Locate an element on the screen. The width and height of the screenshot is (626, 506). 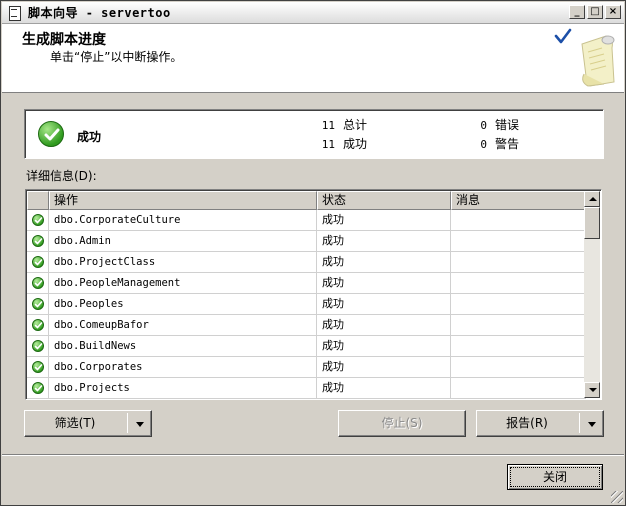
window-title: 脚本向导 - servertoo is located at coordinates (99, 13).